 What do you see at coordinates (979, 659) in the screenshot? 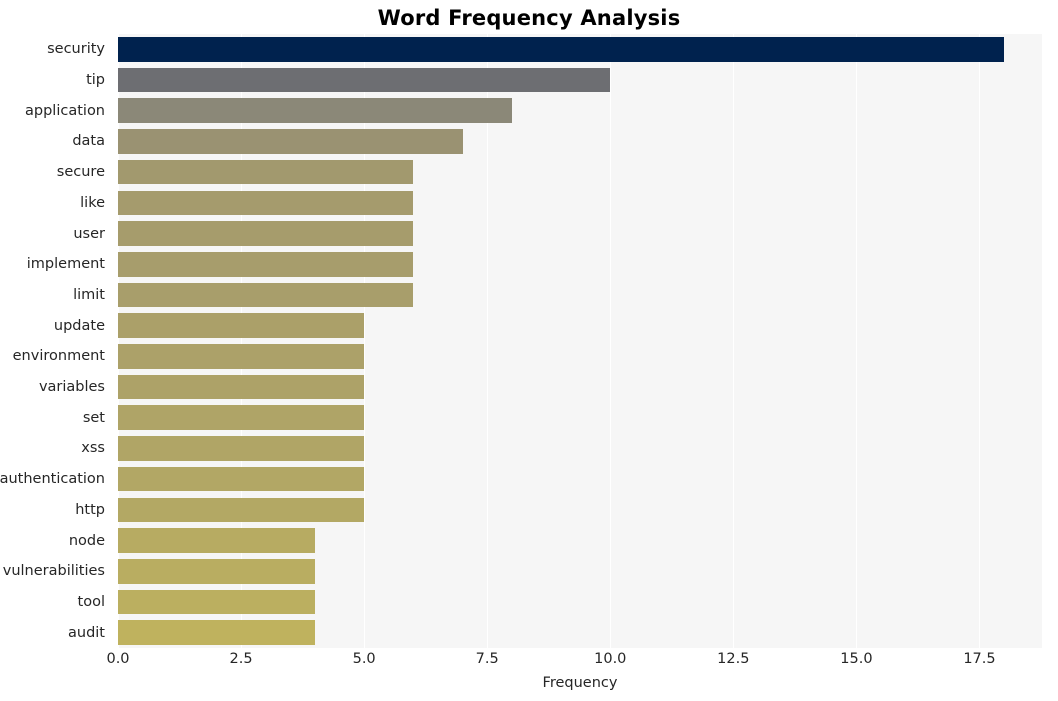
I see `x-tick-label: 17.5` at bounding box center [979, 659].